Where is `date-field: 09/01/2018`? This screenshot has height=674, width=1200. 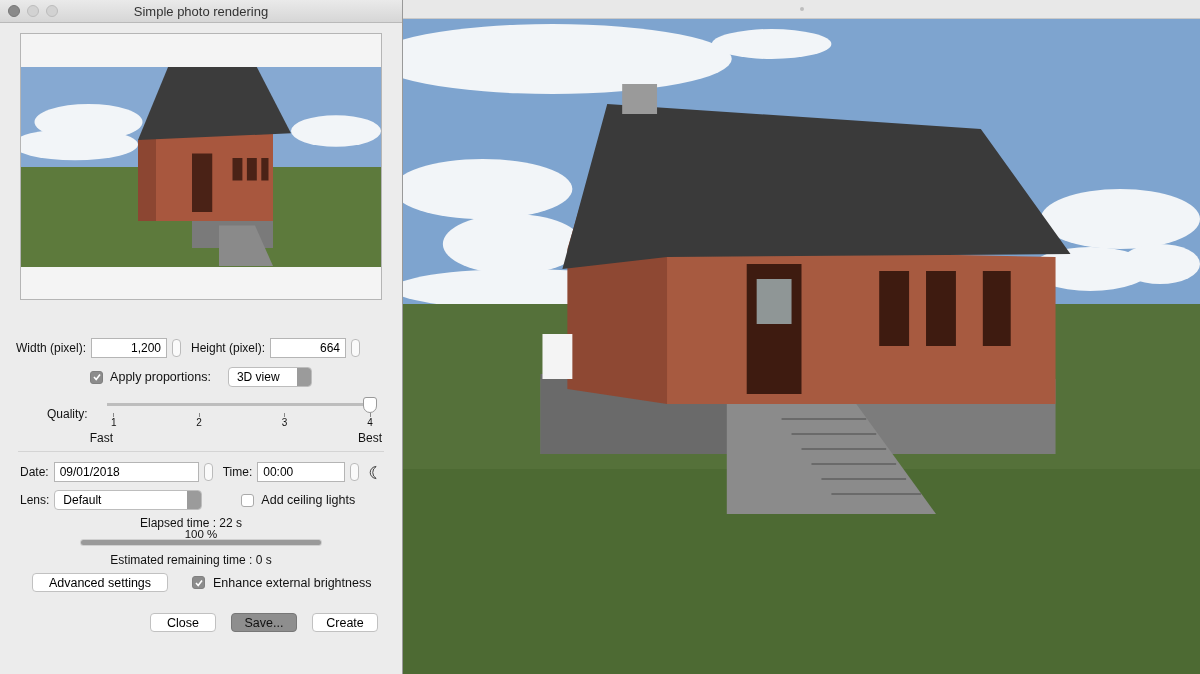 date-field: 09/01/2018 is located at coordinates (126, 472).